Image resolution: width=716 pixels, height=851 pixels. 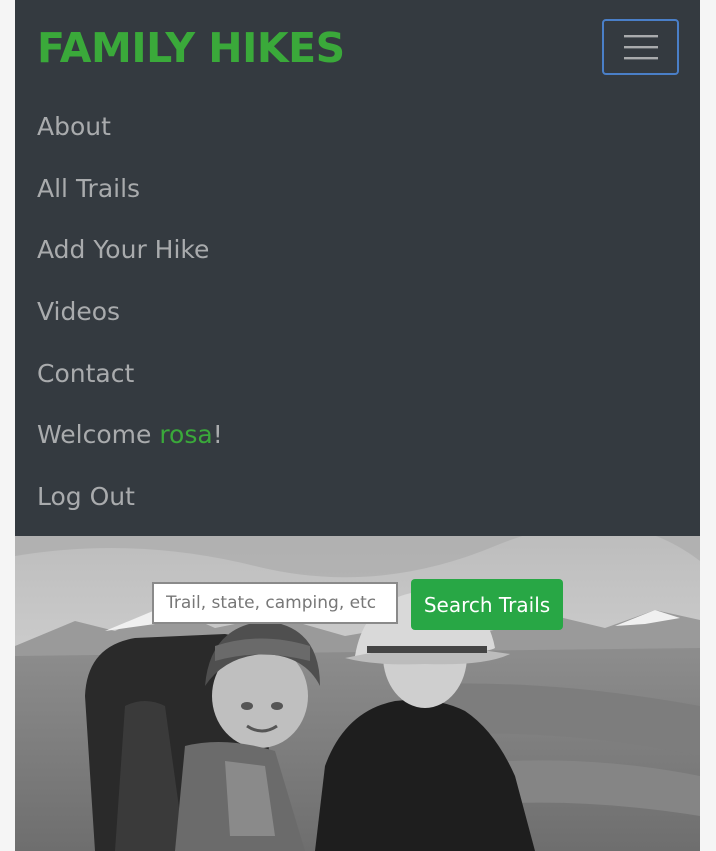 What do you see at coordinates (130, 127) in the screenshot?
I see `nav-item-about: About` at bounding box center [130, 127].